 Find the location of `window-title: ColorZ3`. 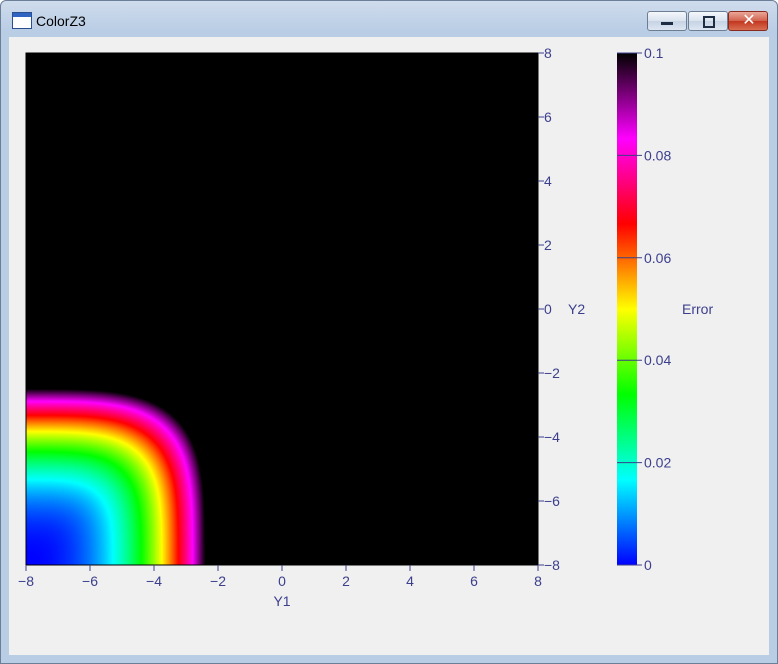

window-title: ColorZ3 is located at coordinates (61, 21).